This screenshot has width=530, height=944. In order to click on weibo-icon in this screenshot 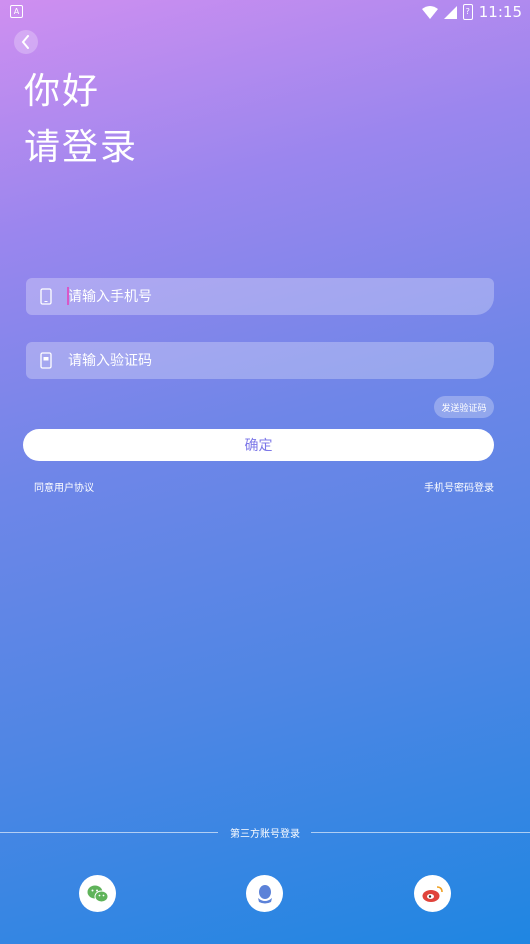, I will do `click(432, 893)`.